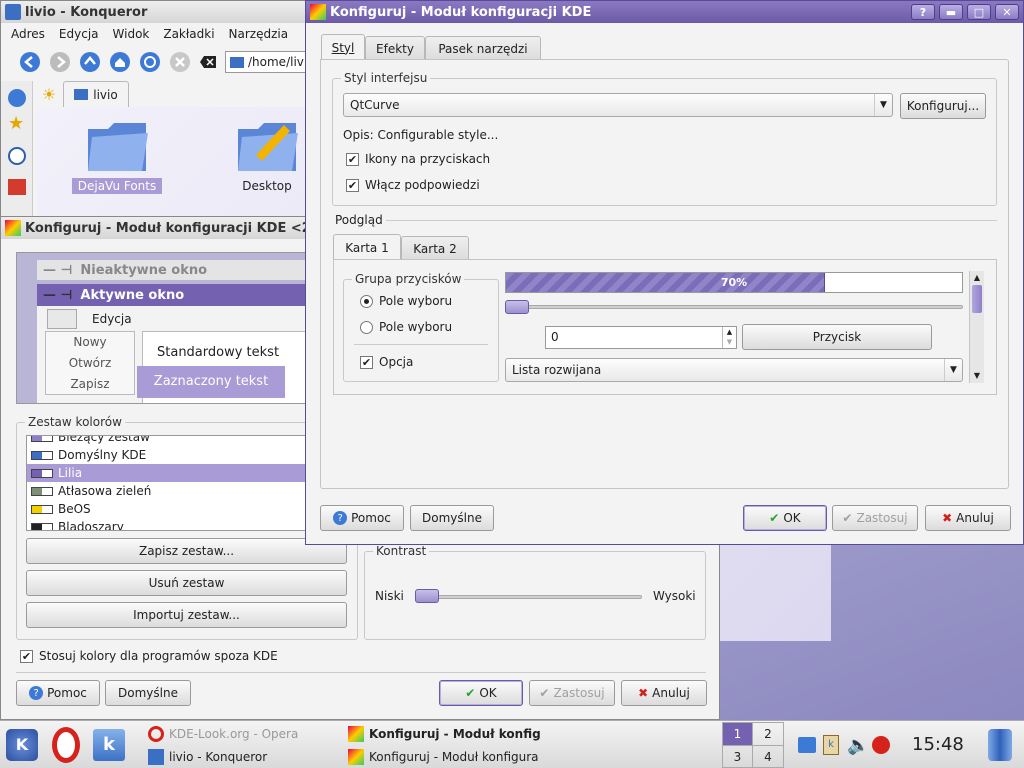 The height and width of the screenshot is (768, 1024). Describe the element at coordinates (418, 159) in the screenshot. I see `icons-on-buttons-option: ✔ Ikony na przyciskach` at that location.